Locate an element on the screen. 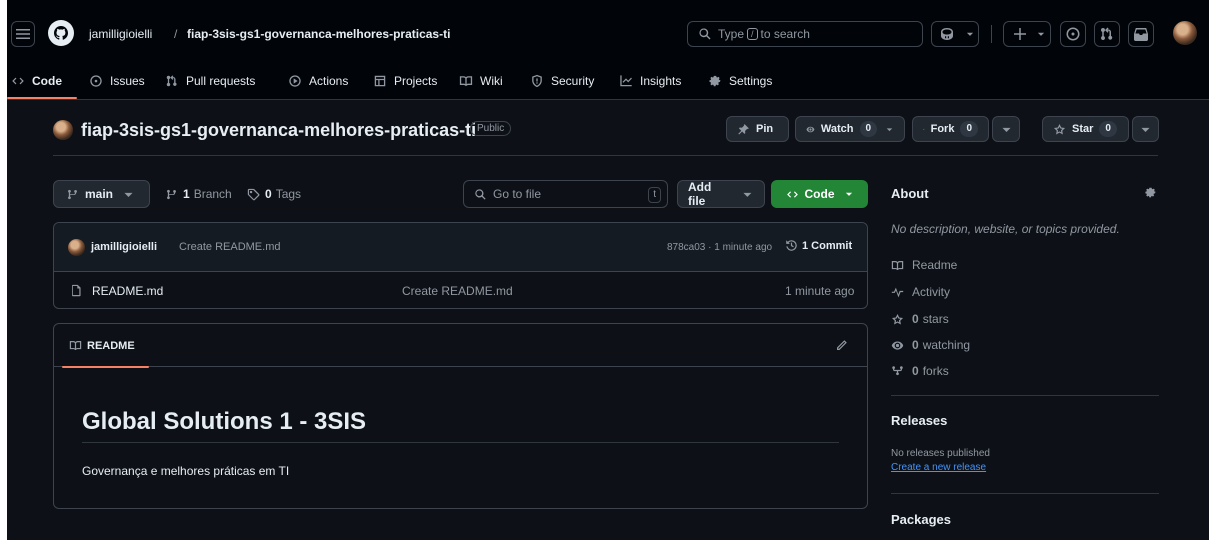 Image resolution: width=1209 pixels, height=540 pixels. commit-message: Create README.md is located at coordinates (229, 247).